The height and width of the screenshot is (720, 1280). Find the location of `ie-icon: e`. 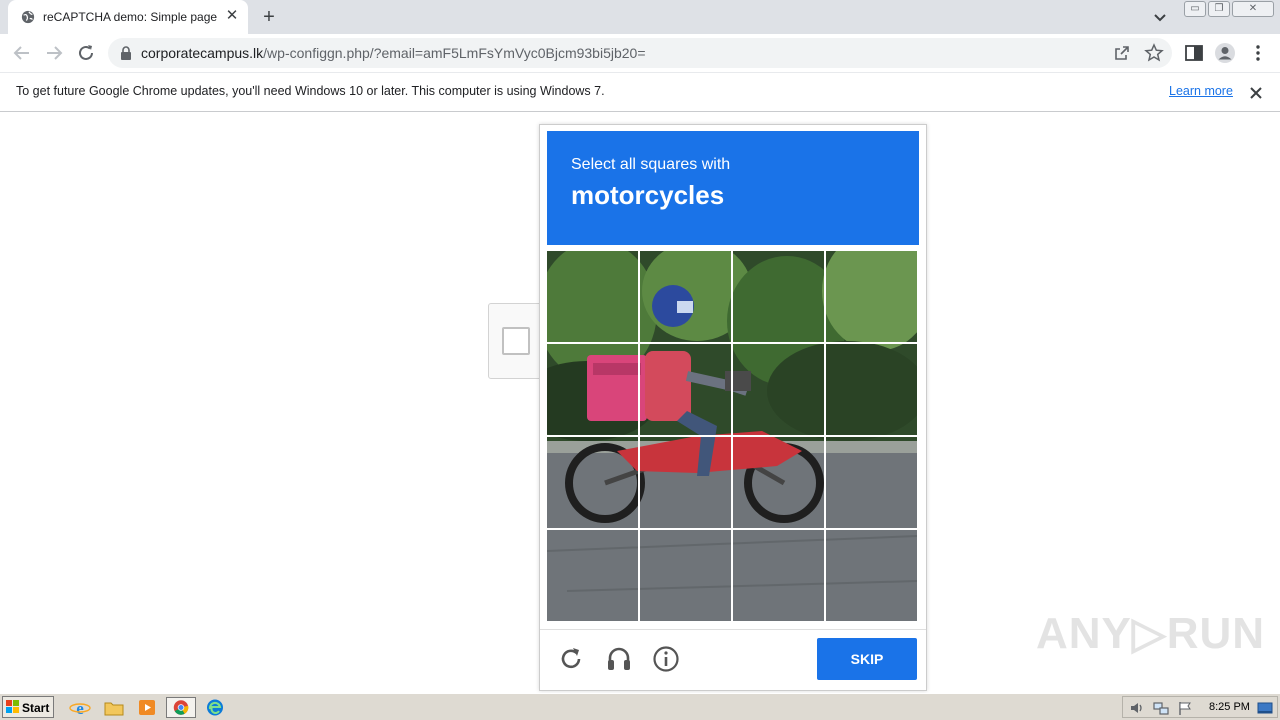

ie-icon: e is located at coordinates (80, 707).